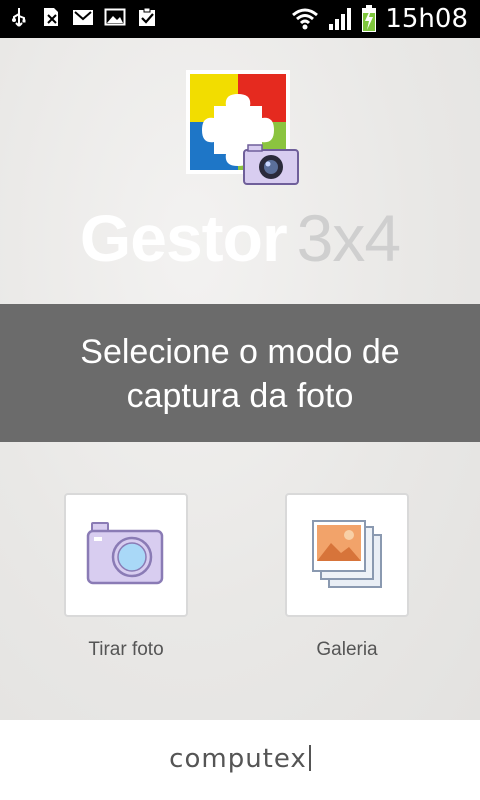 The width and height of the screenshot is (480, 800). What do you see at coordinates (240, 396) in the screenshot?
I see `banner-line-2: captura da foto` at bounding box center [240, 396].